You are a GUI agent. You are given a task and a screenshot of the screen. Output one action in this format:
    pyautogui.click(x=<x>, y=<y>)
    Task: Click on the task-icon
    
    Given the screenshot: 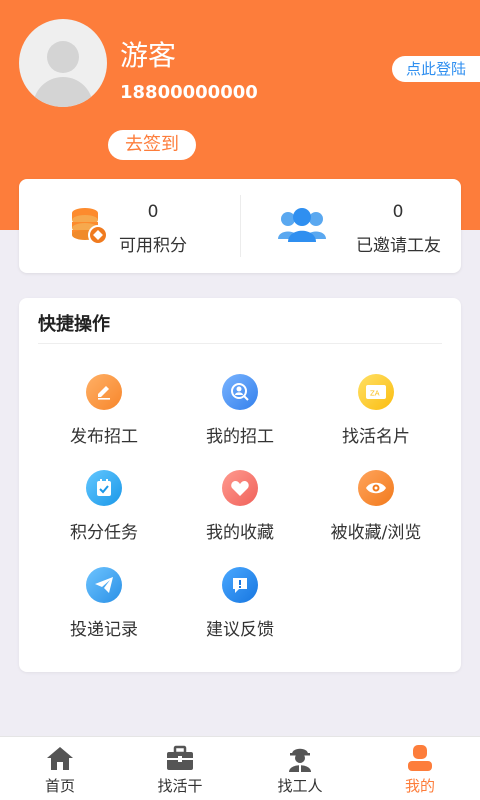 What is the action you would take?
    pyautogui.click(x=104, y=488)
    